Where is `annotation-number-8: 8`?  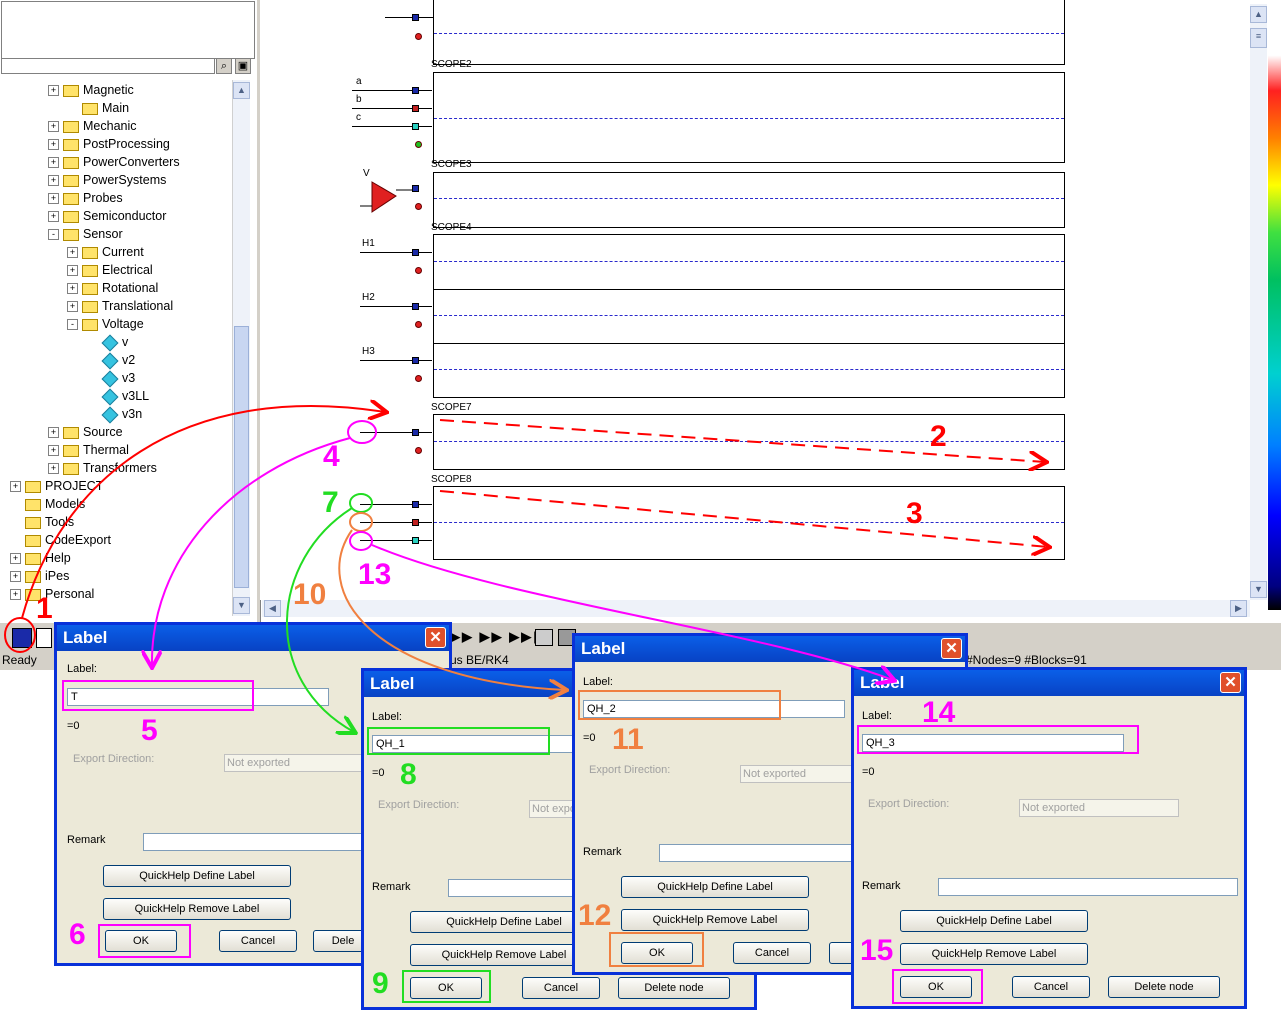
annotation-number-8: 8 is located at coordinates (408, 774).